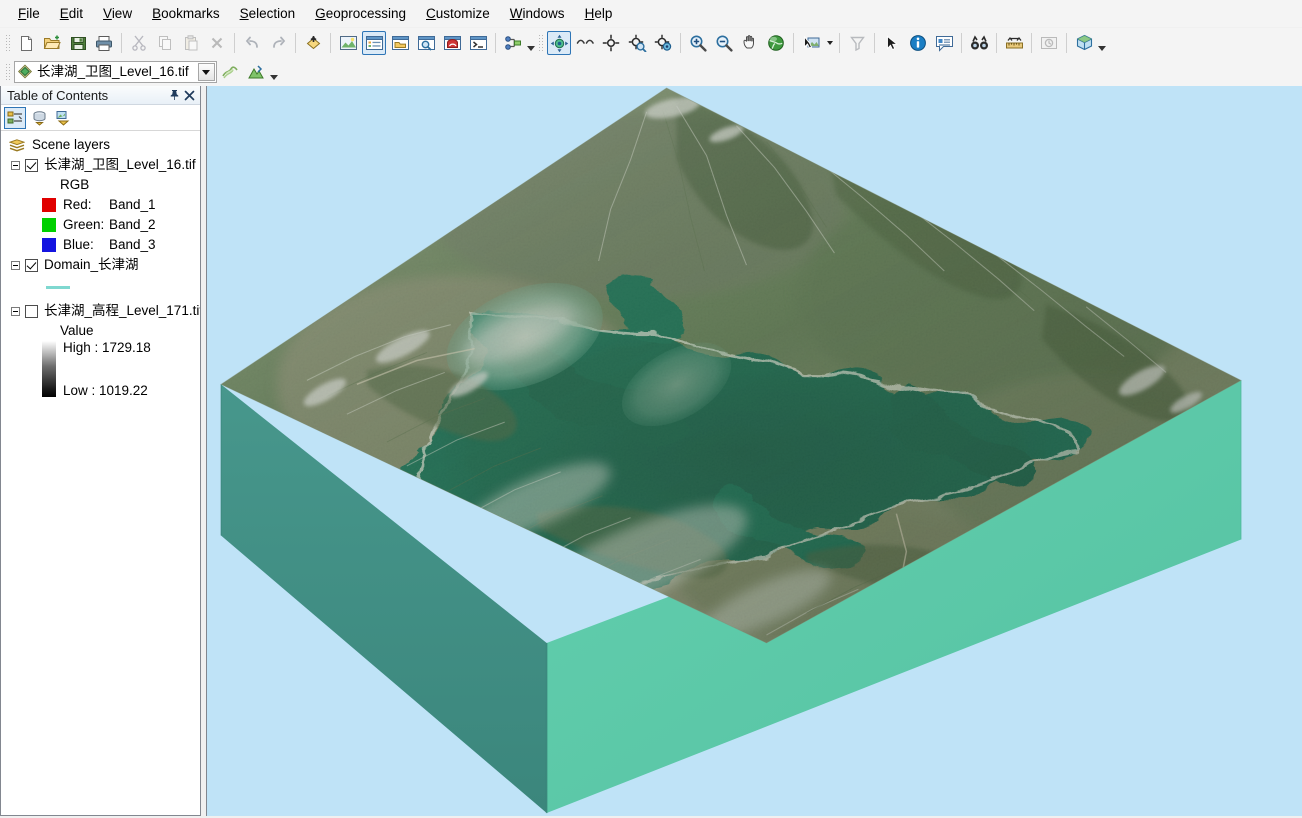 The image size is (1302, 818). I want to click on green-band-swatch, so click(49, 225).